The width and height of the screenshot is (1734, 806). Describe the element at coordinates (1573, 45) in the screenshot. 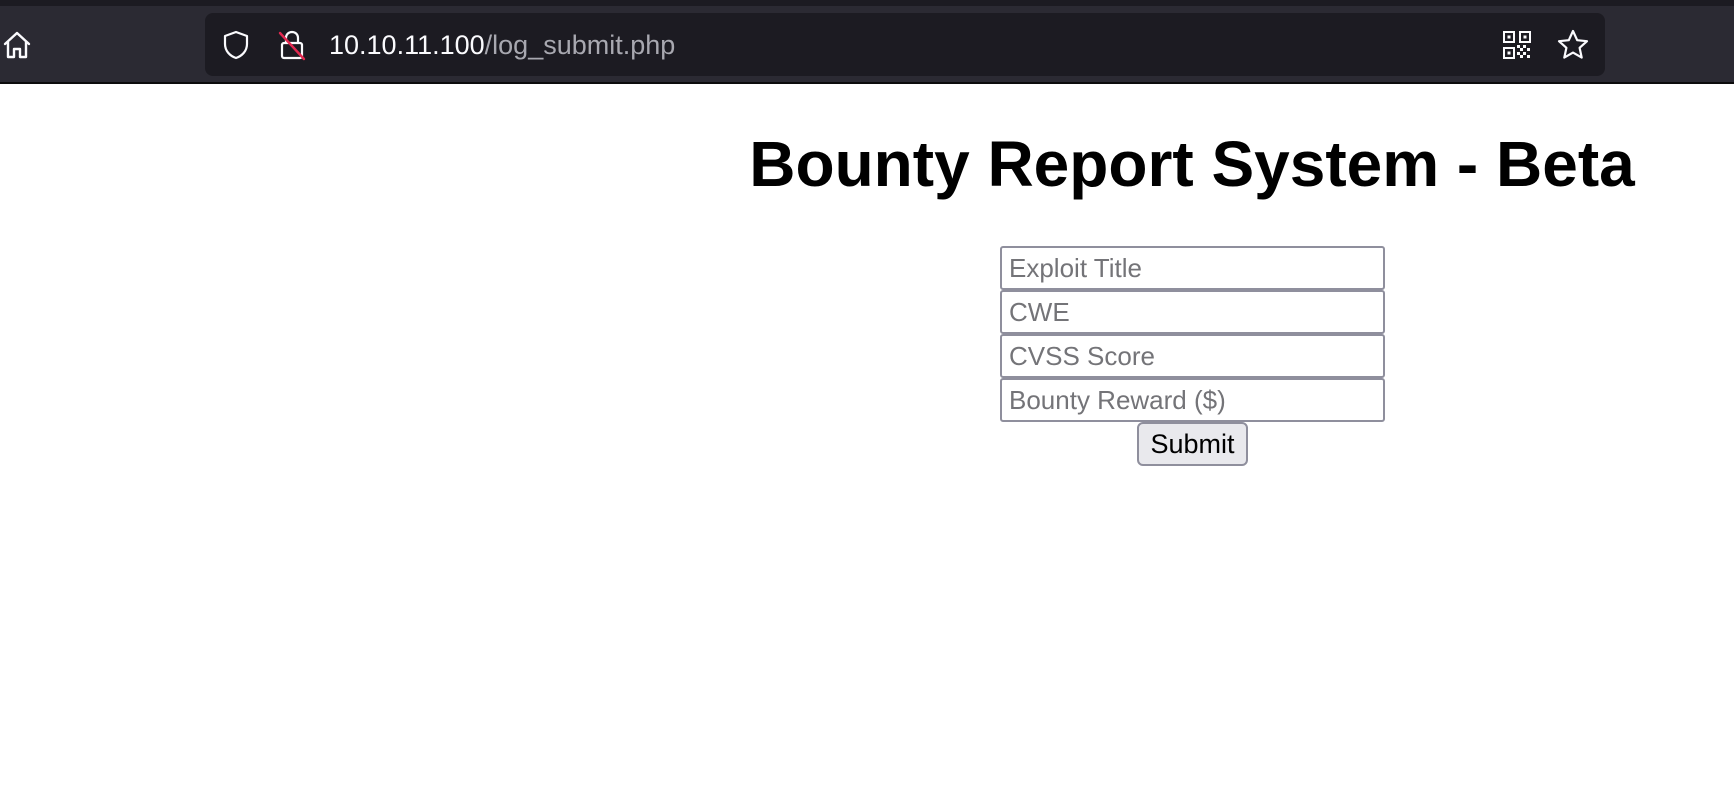

I see `star-icon` at that location.